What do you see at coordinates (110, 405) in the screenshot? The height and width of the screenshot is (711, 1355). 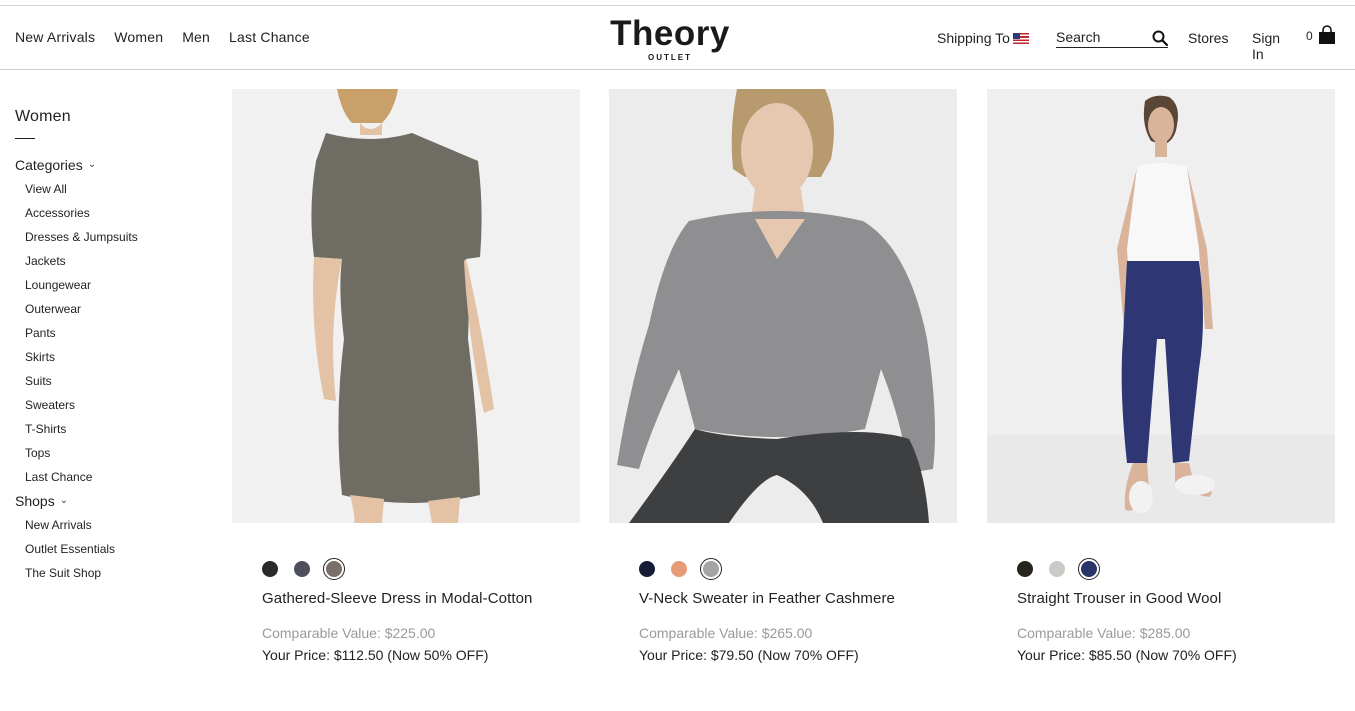 I see `sidebar-item-sweaters: Sweaters` at bounding box center [110, 405].